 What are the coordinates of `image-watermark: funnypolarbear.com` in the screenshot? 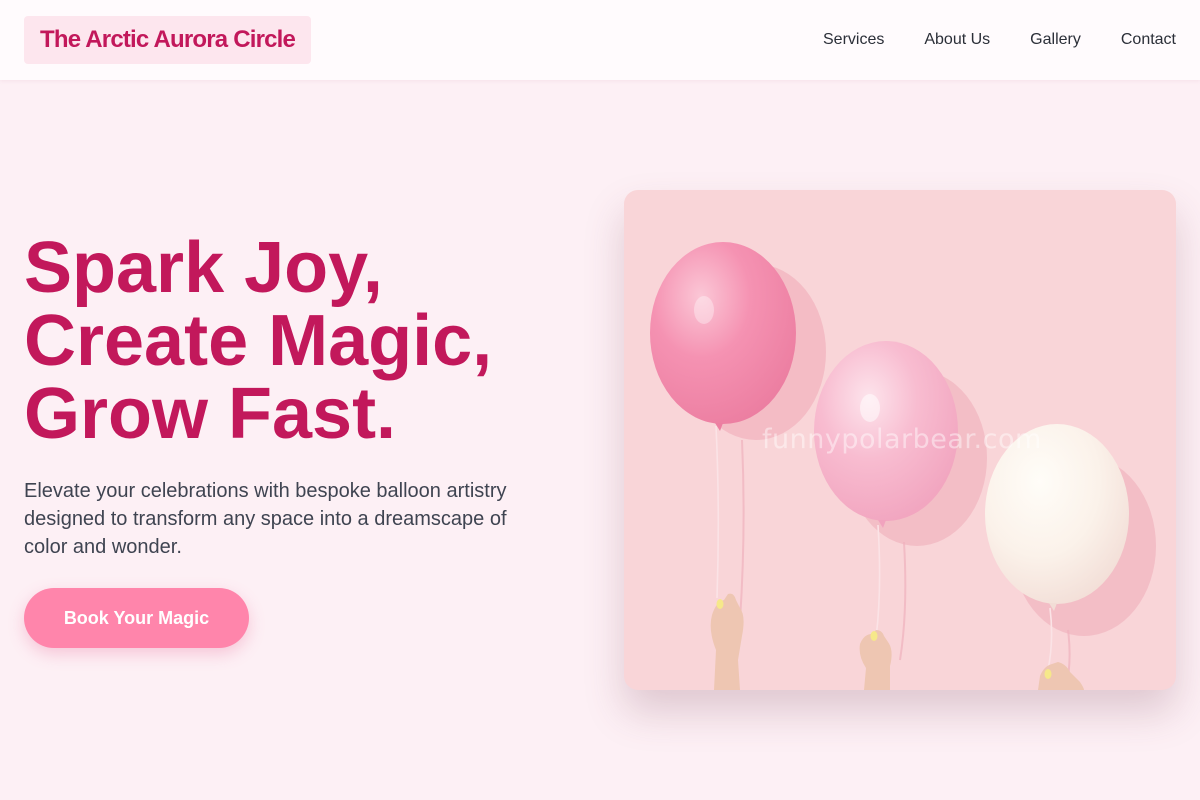 It's located at (902, 439).